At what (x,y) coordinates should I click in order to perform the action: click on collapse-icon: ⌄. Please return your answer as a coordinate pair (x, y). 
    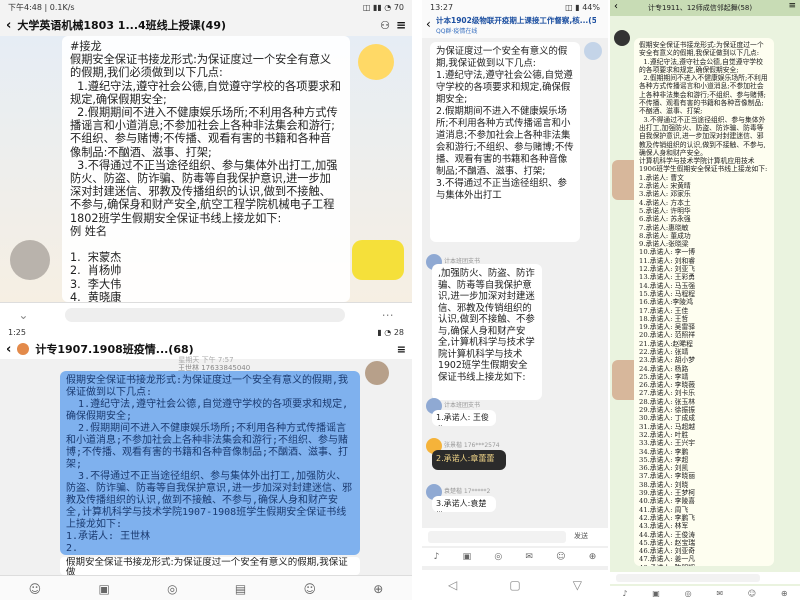
    Looking at the image, I should click on (23, 315).